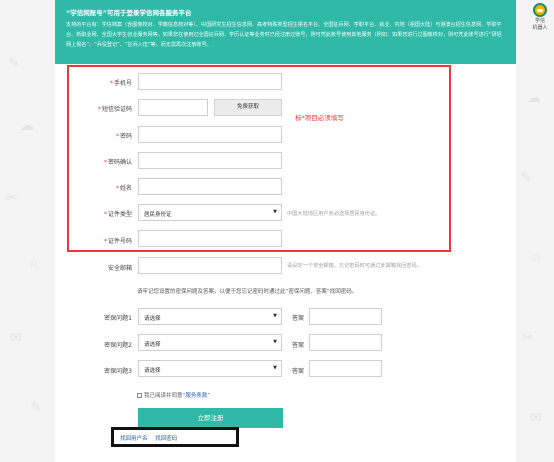  Describe the element at coordinates (354, 266) in the screenshot. I see `email-hint: 请设定一个安全邮箱，忘记密码时可通过此邮箱找回密码。` at that location.